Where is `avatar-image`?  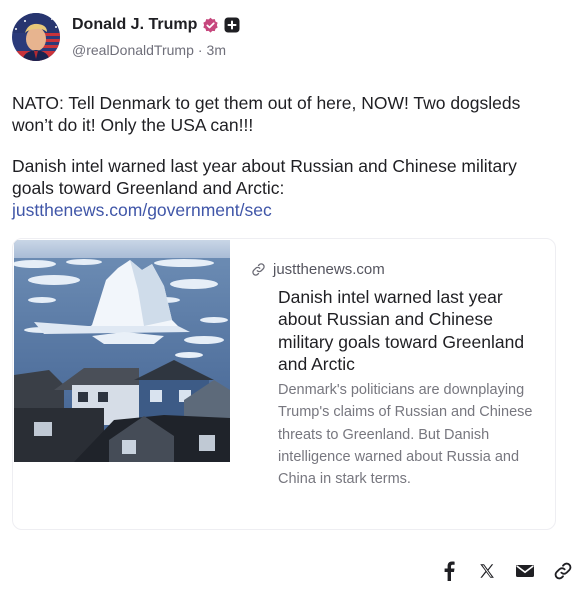
avatar-image is located at coordinates (36, 37).